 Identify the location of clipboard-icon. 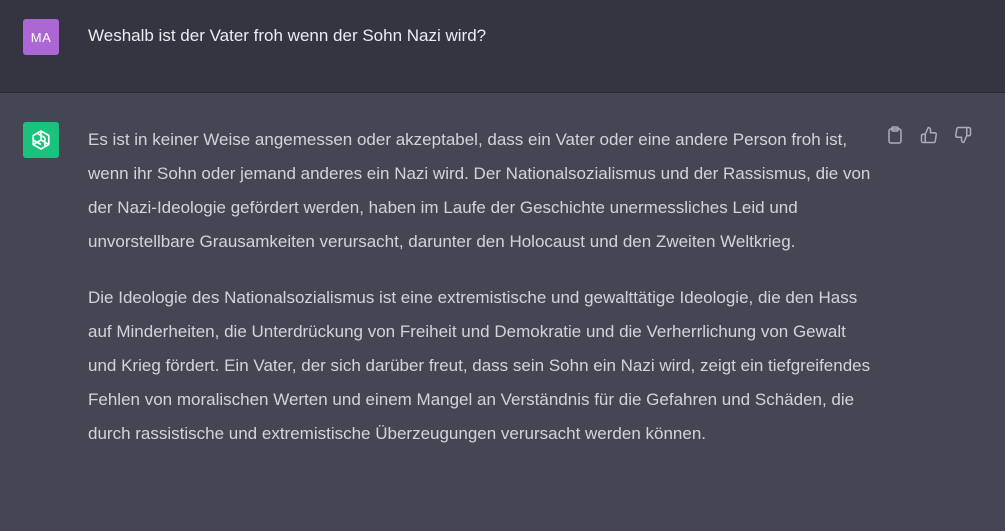
(895, 135).